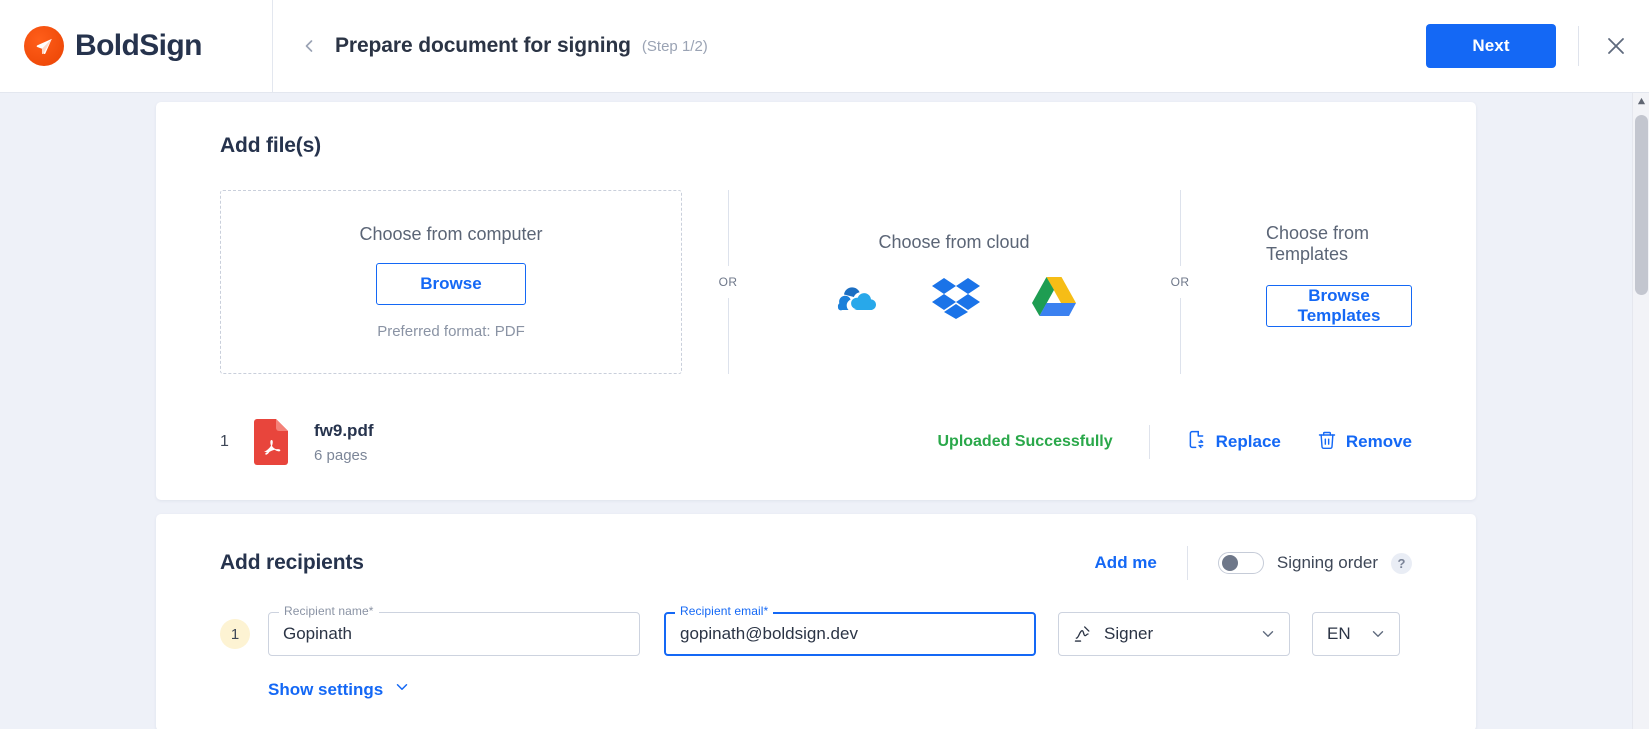 The height and width of the screenshot is (729, 1649). I want to click on preferred-format-note: Preferred format: PDF, so click(451, 331).